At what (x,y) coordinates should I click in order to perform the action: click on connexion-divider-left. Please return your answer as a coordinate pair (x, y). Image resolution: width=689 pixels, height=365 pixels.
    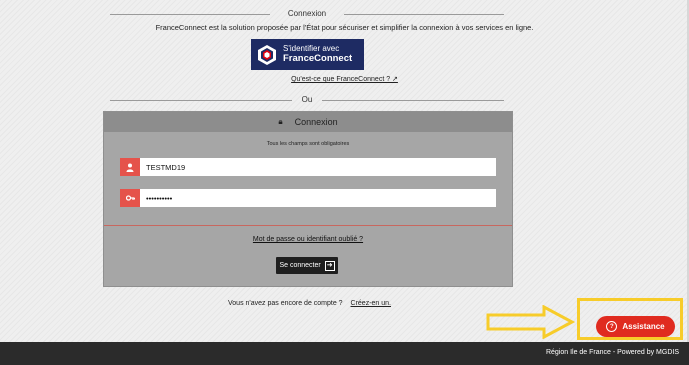
    Looking at the image, I should click on (190, 14).